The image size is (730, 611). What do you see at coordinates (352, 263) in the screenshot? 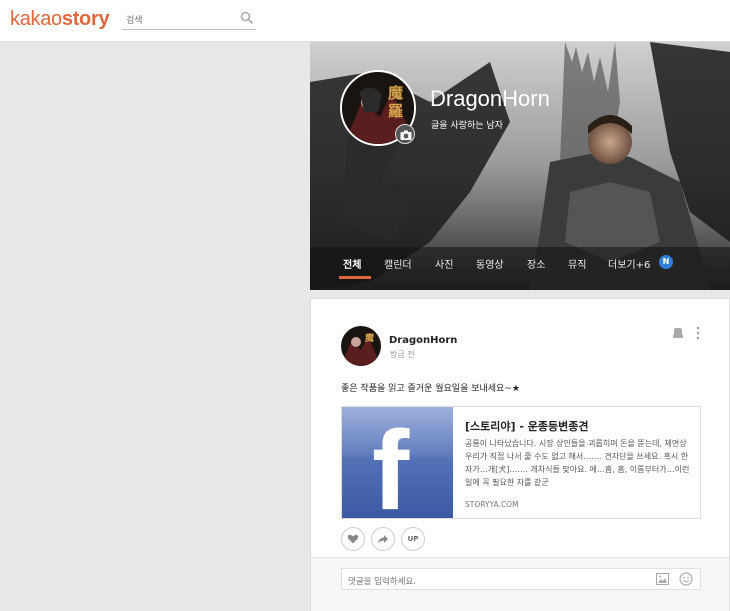
I see `tab-all: 전체` at bounding box center [352, 263].